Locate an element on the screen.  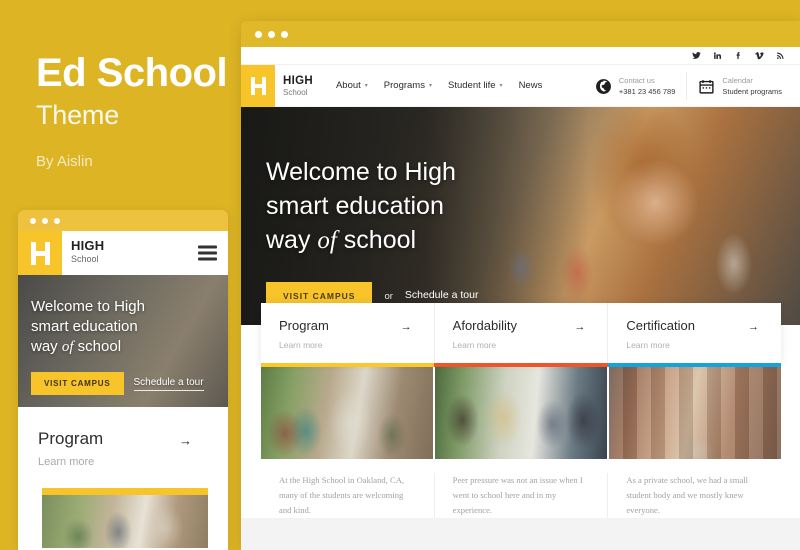
nav-item-about: About ▾ is located at coordinates (352, 85).